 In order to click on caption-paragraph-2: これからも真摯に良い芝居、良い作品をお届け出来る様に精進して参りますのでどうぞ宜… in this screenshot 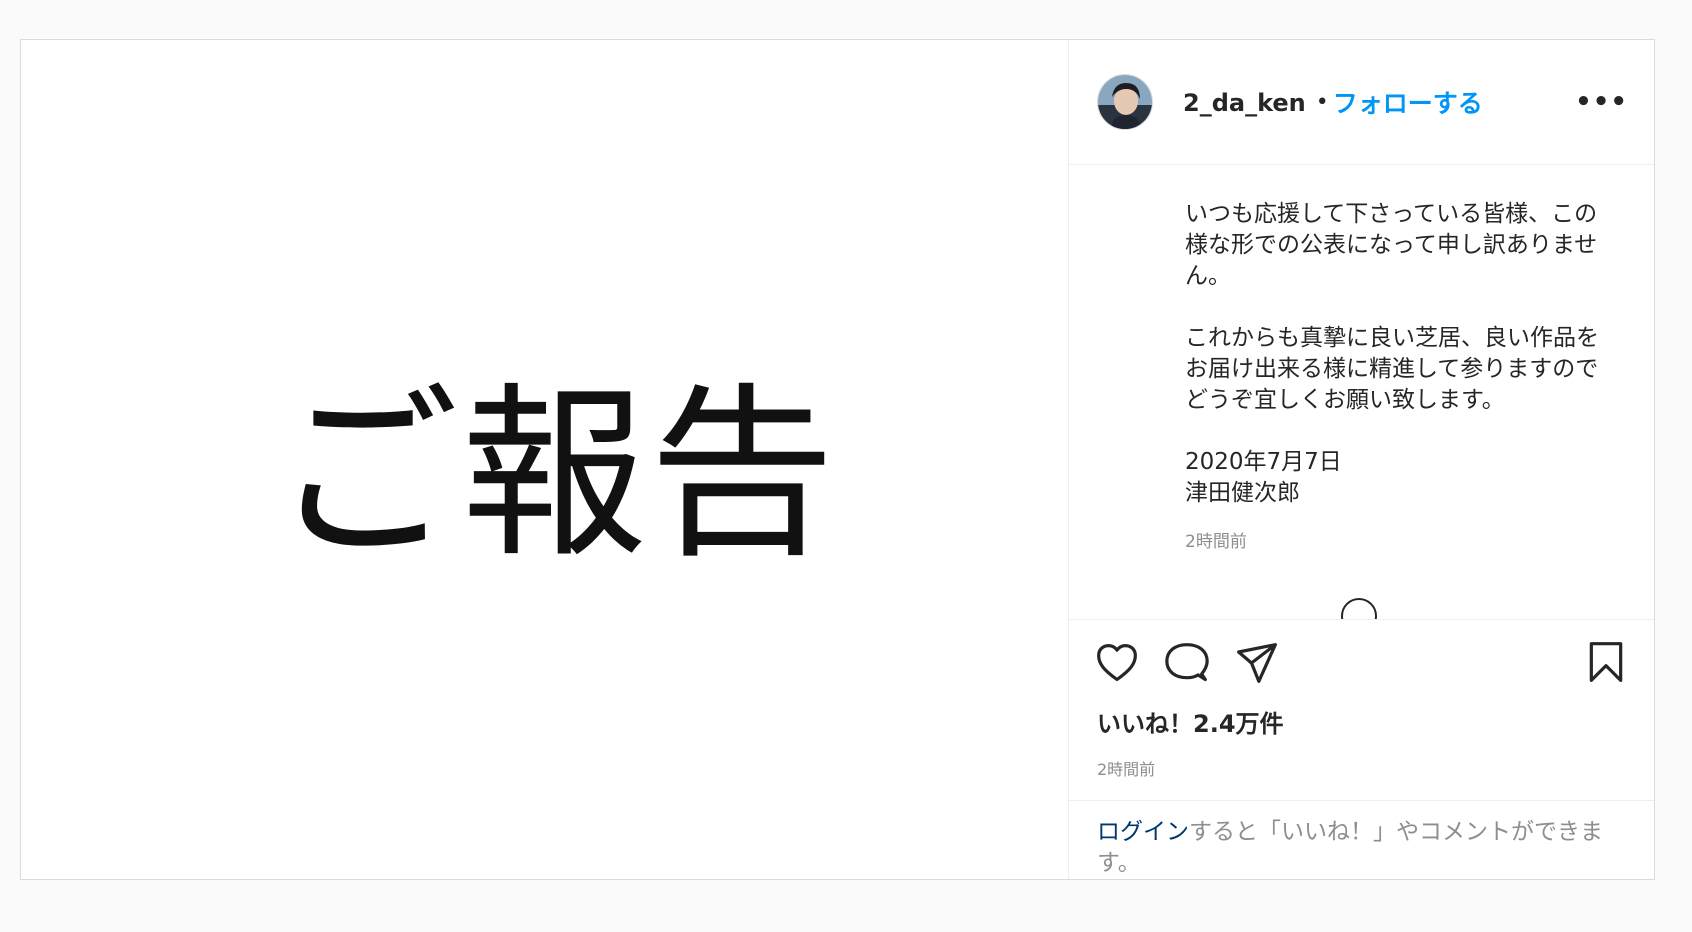, I will do `click(1392, 369)`.